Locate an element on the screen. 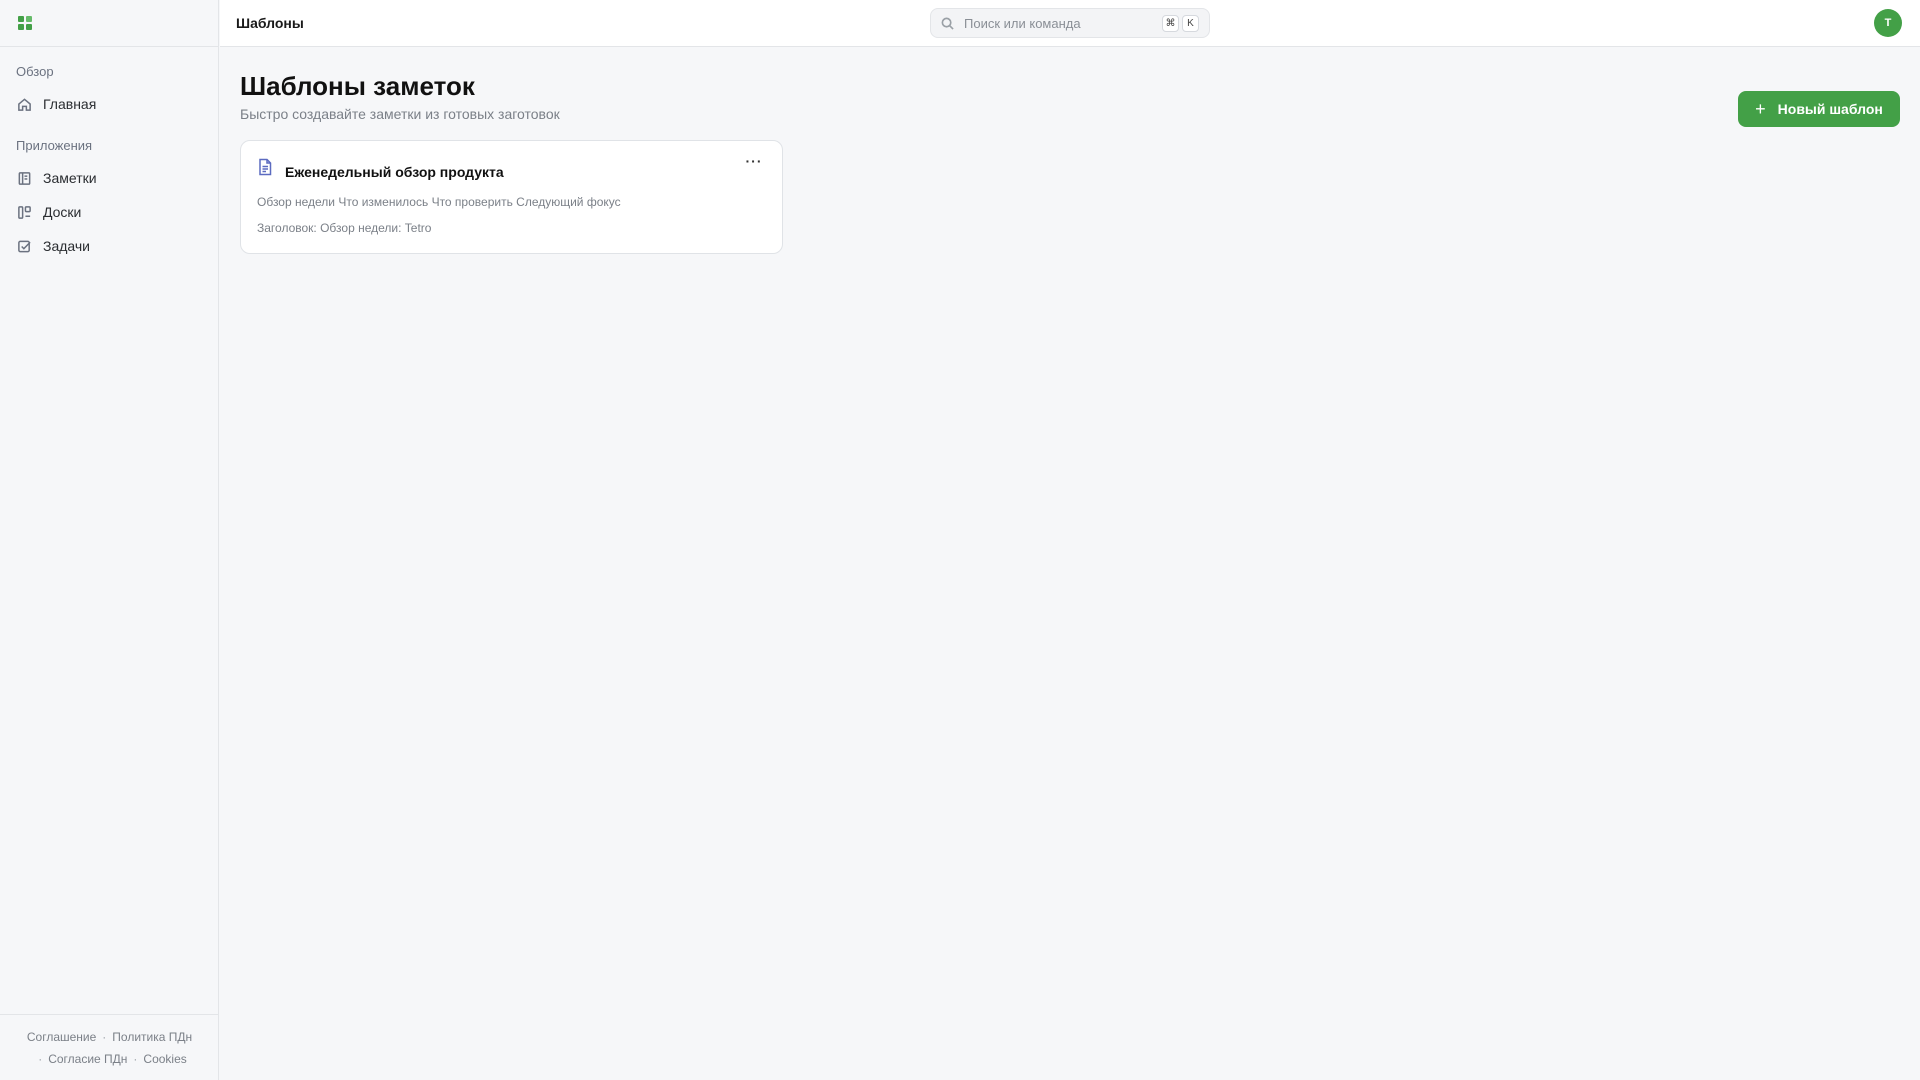  footer-row-2: · Согласие ПДн · Cookies is located at coordinates (112, 1059).